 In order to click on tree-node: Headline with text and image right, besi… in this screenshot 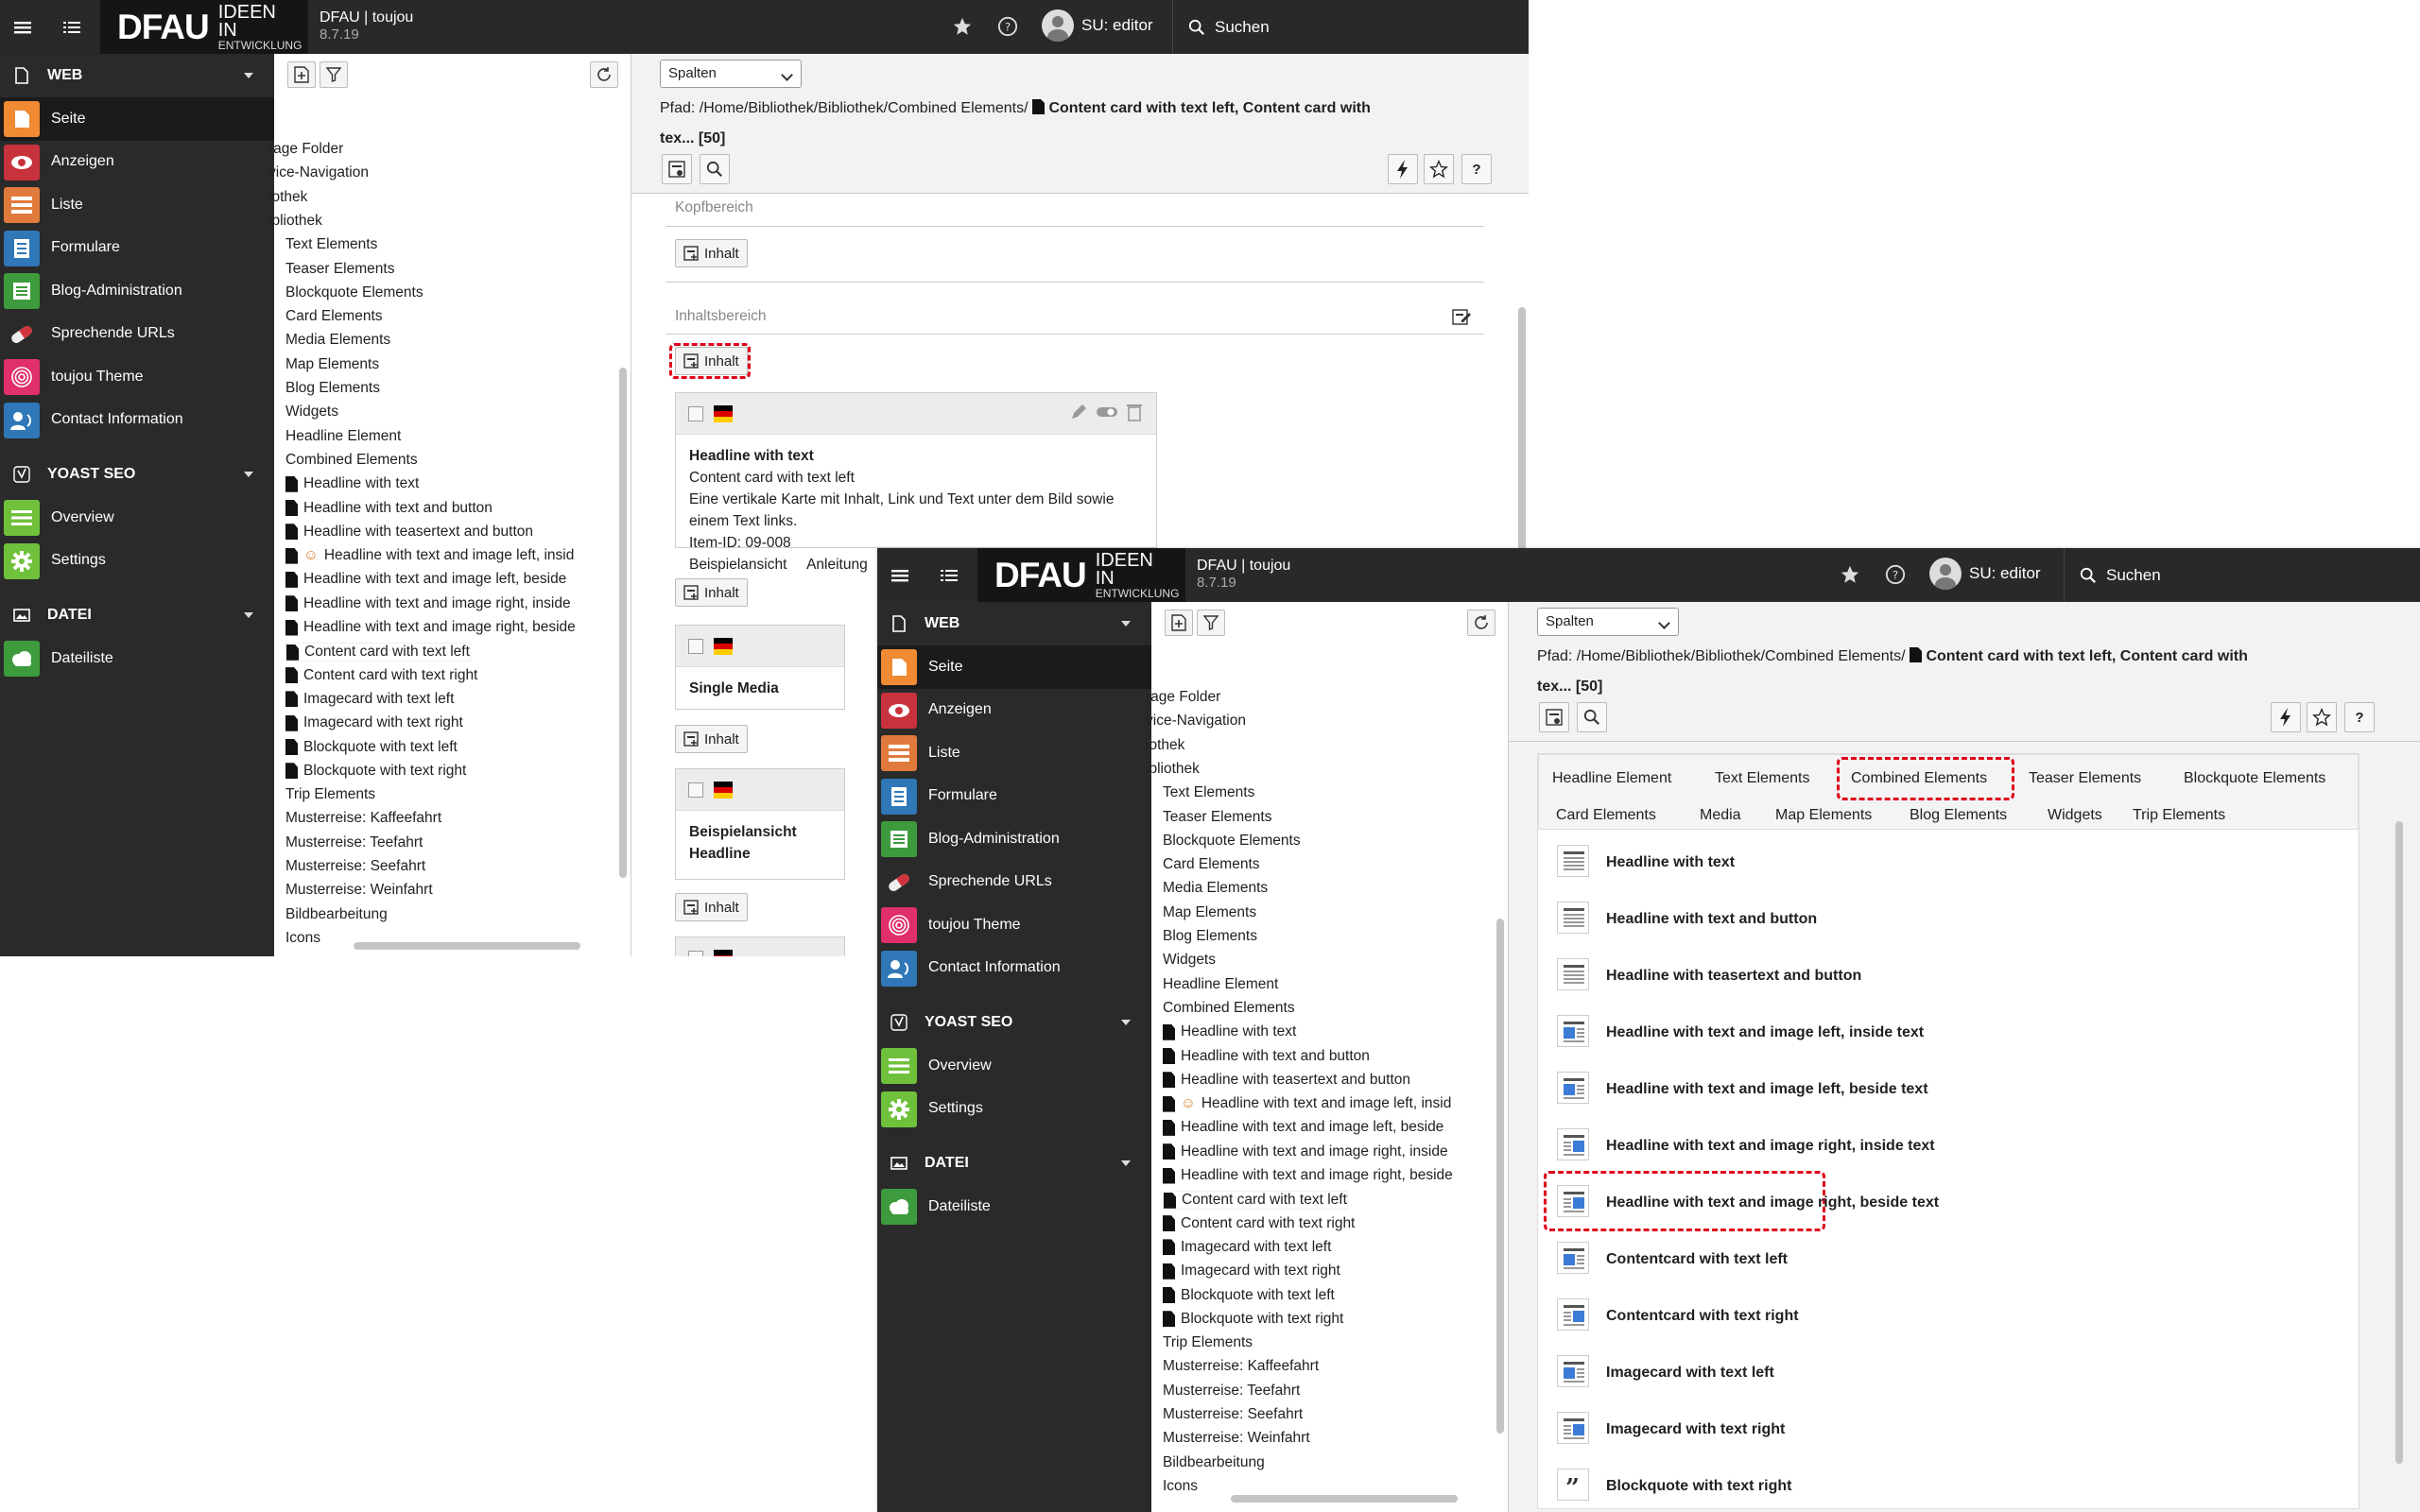, I will do `click(1308, 1175)`.